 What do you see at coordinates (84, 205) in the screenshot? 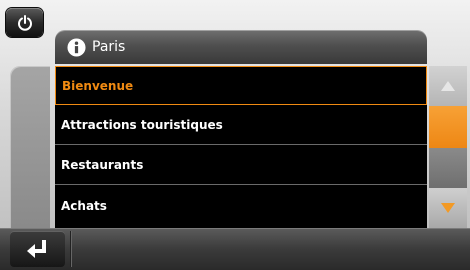
I see `menu-item-label: Achats` at bounding box center [84, 205].